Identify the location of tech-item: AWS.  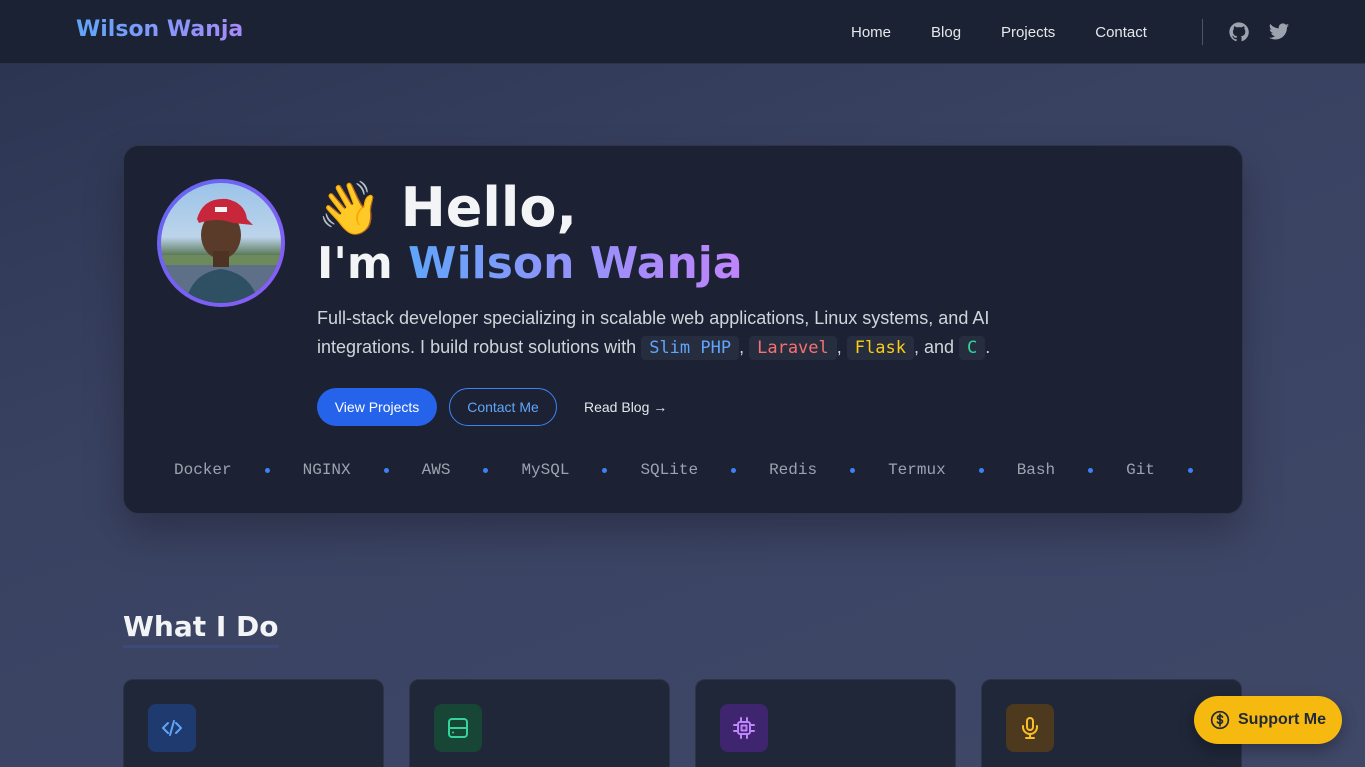
(472, 470).